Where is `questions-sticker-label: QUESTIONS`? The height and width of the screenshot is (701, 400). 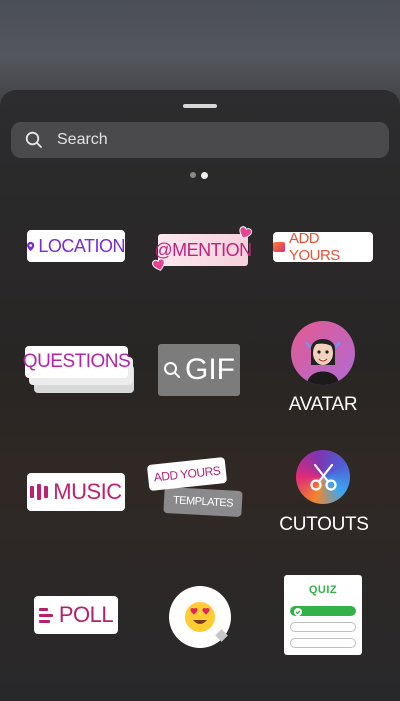
questions-sticker-label: QUESTIONS is located at coordinates (76, 361).